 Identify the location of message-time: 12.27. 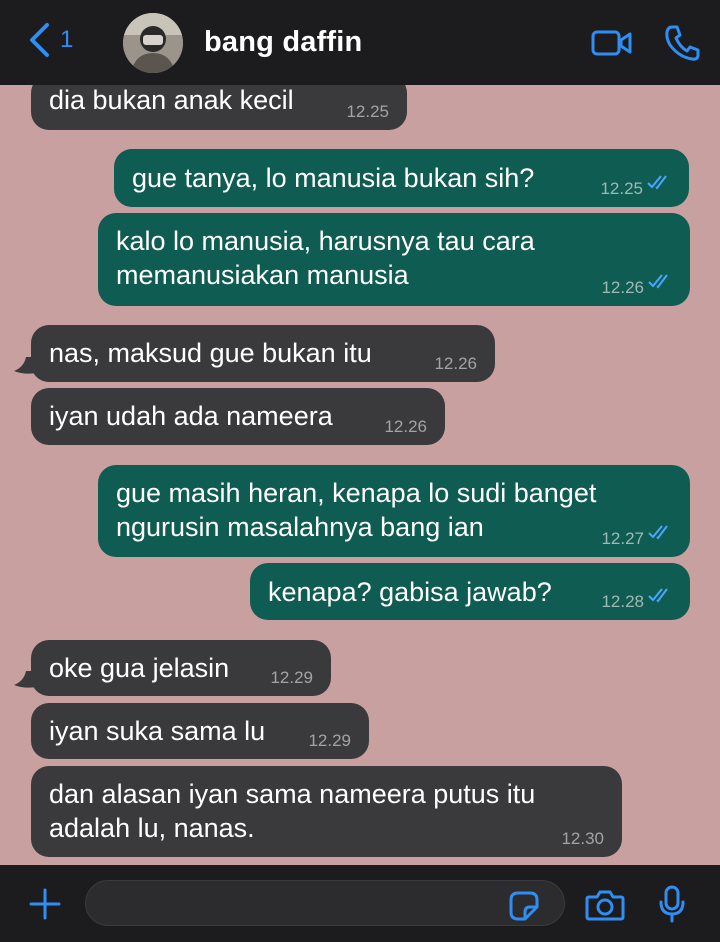
(622, 538).